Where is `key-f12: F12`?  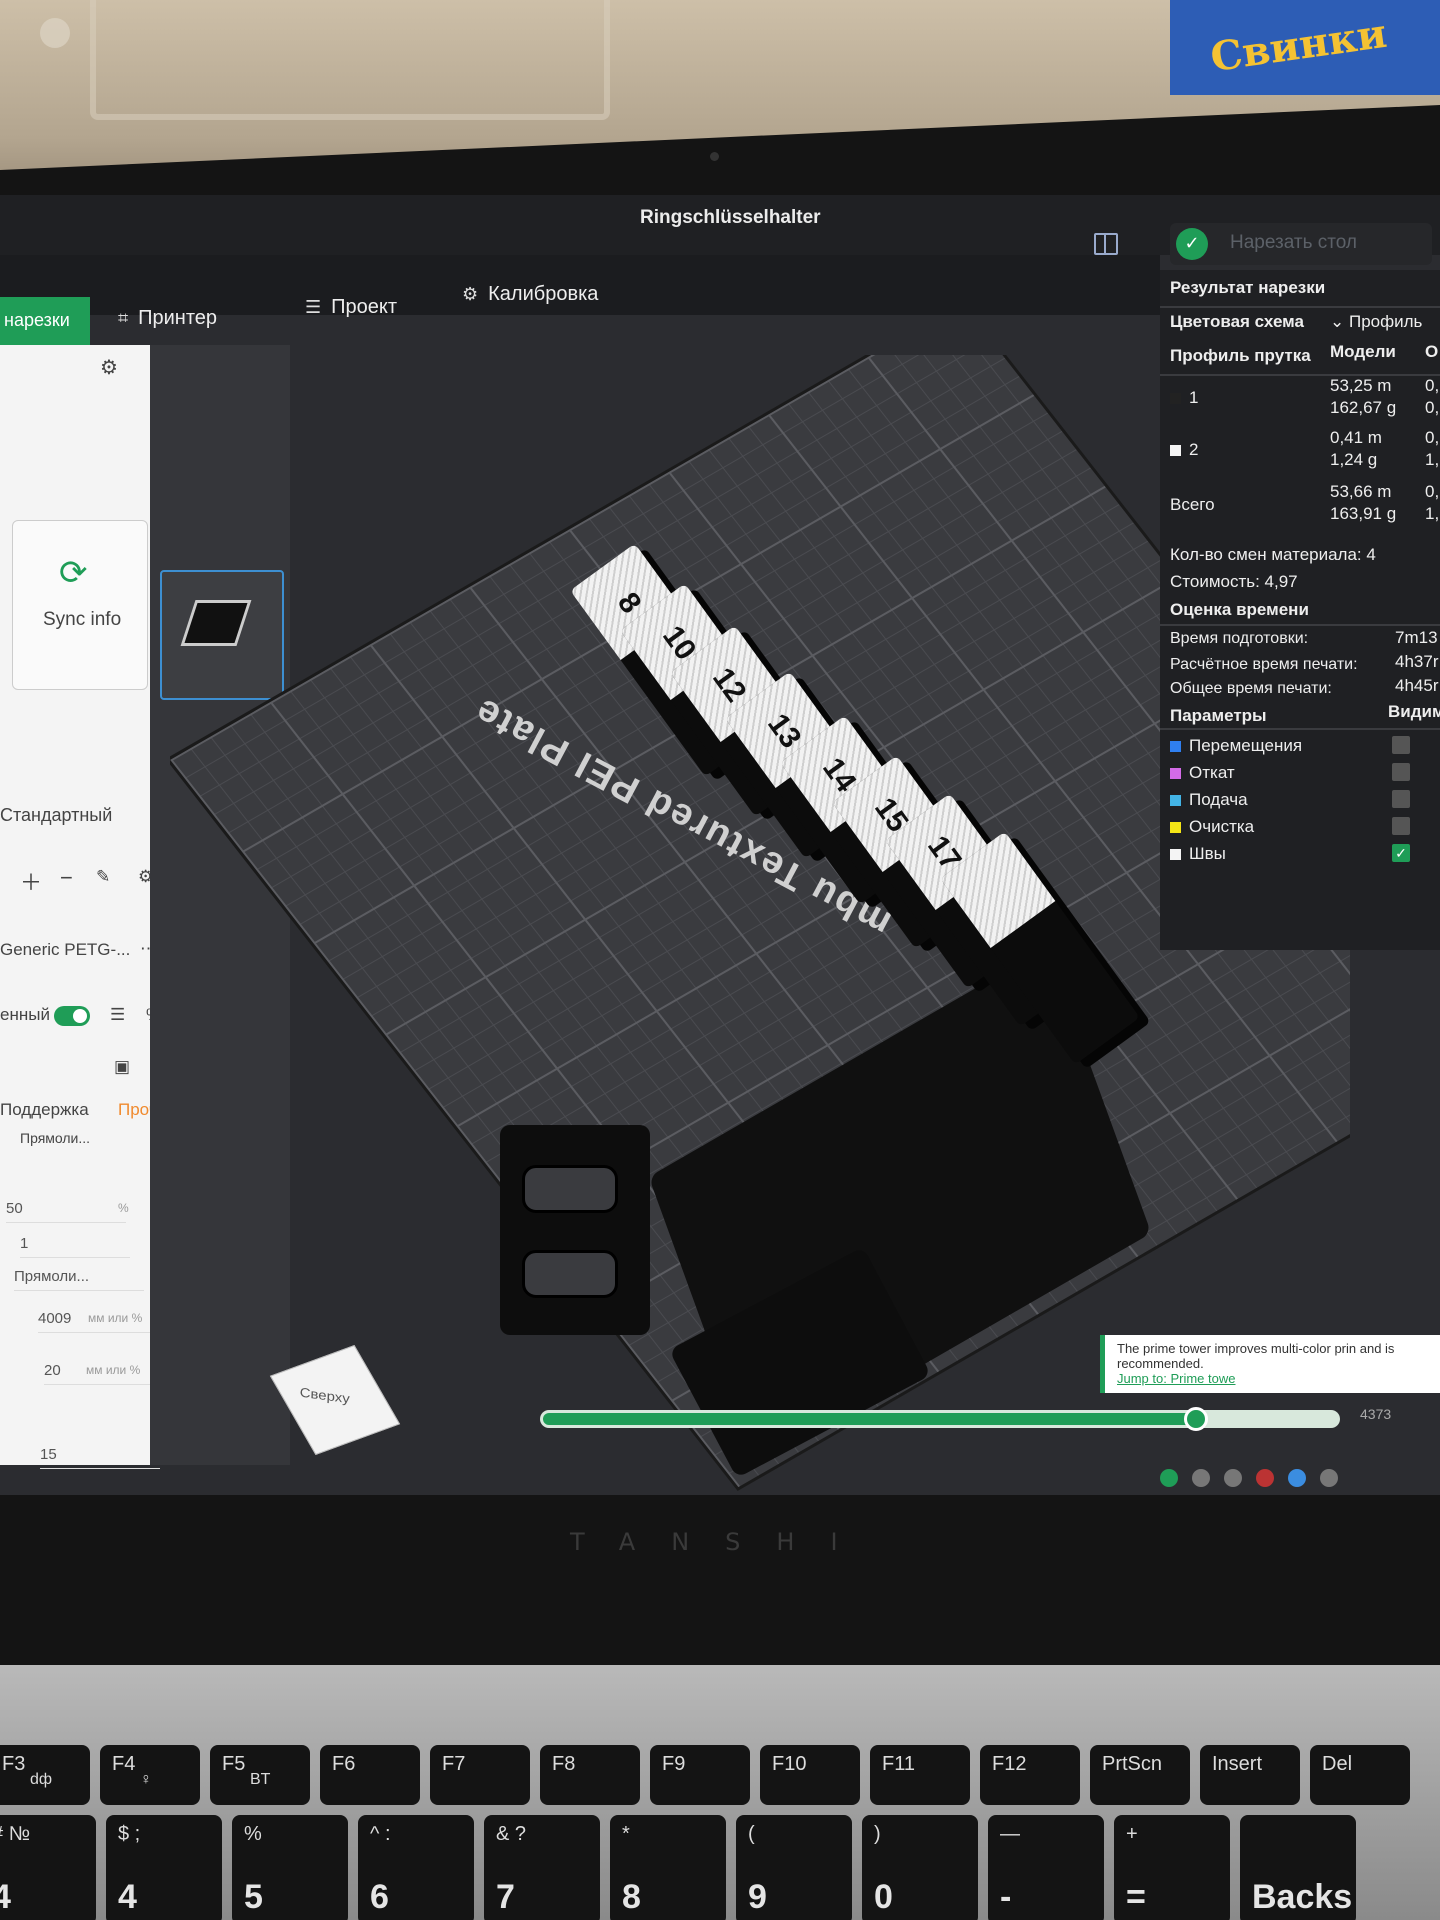
key-f12: F12 is located at coordinates (1030, 1775).